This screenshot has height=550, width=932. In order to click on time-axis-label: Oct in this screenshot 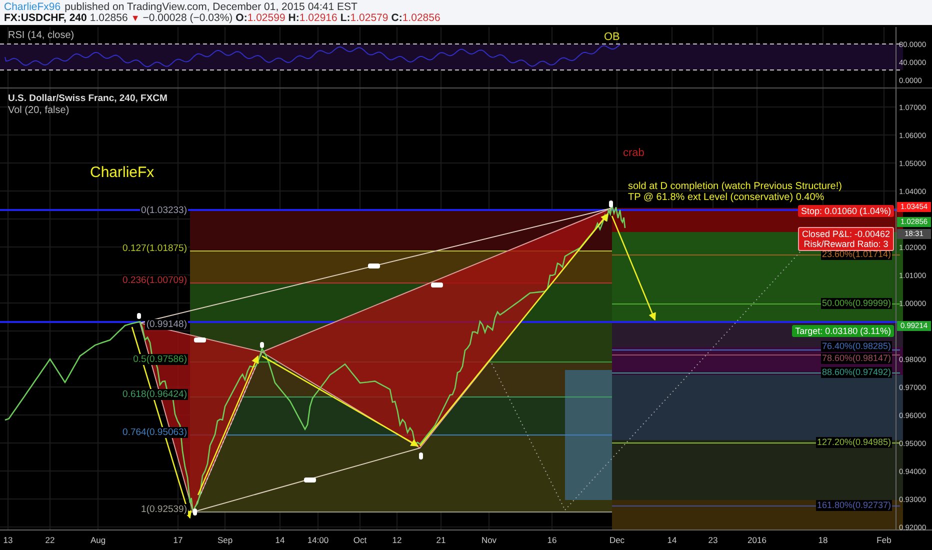, I will do `click(360, 540)`.